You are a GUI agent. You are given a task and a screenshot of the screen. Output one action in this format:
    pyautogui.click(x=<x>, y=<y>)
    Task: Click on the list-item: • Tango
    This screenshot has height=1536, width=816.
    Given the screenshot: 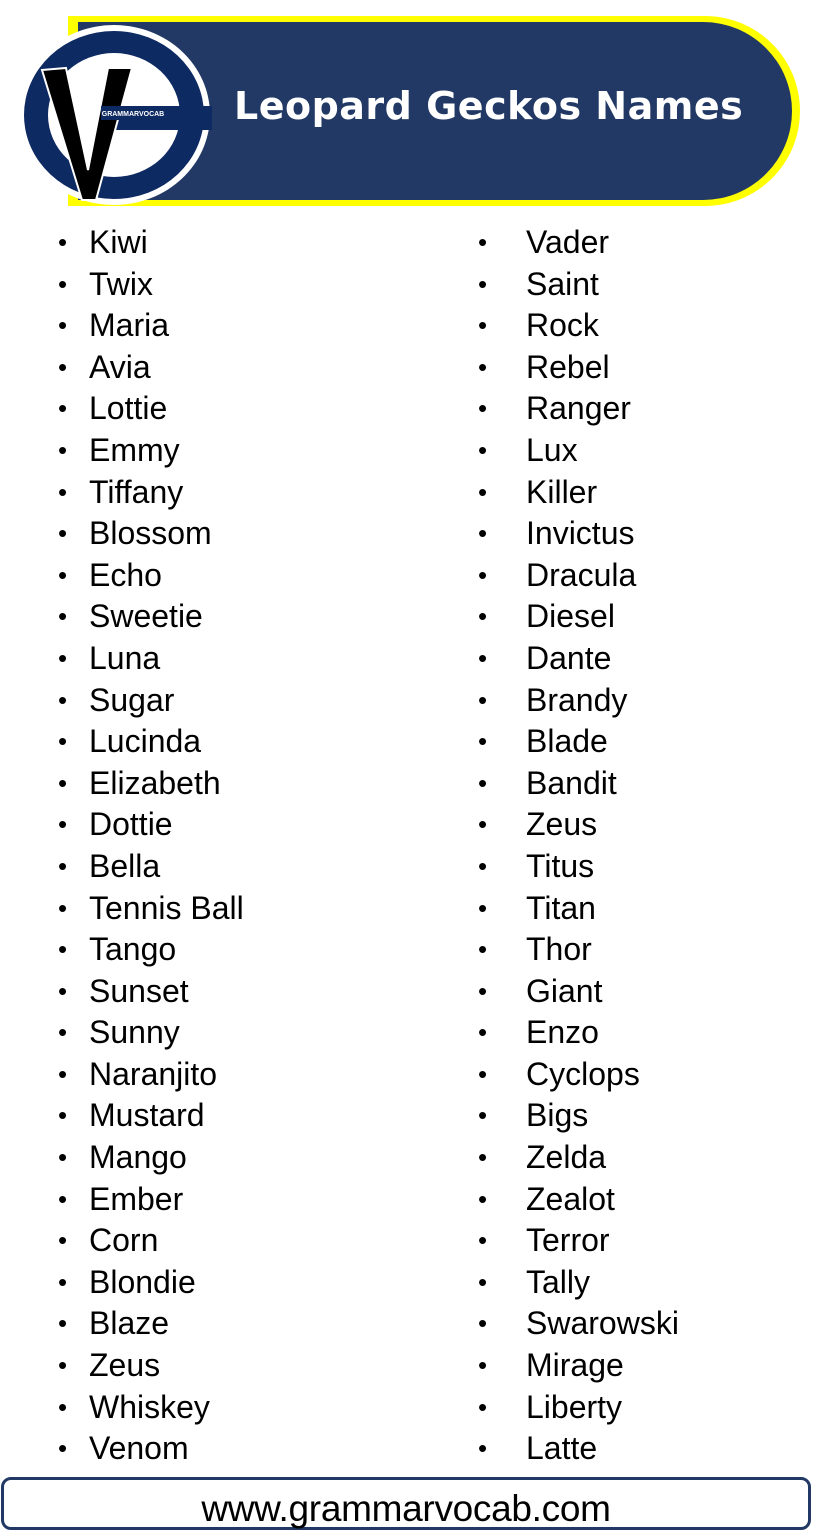 What is the action you would take?
    pyautogui.click(x=151, y=950)
    